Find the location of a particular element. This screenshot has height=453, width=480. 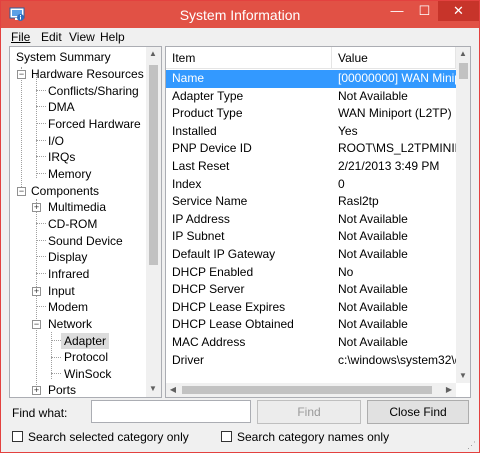

table-scroll-down-icon: ▼ is located at coordinates (463, 376).